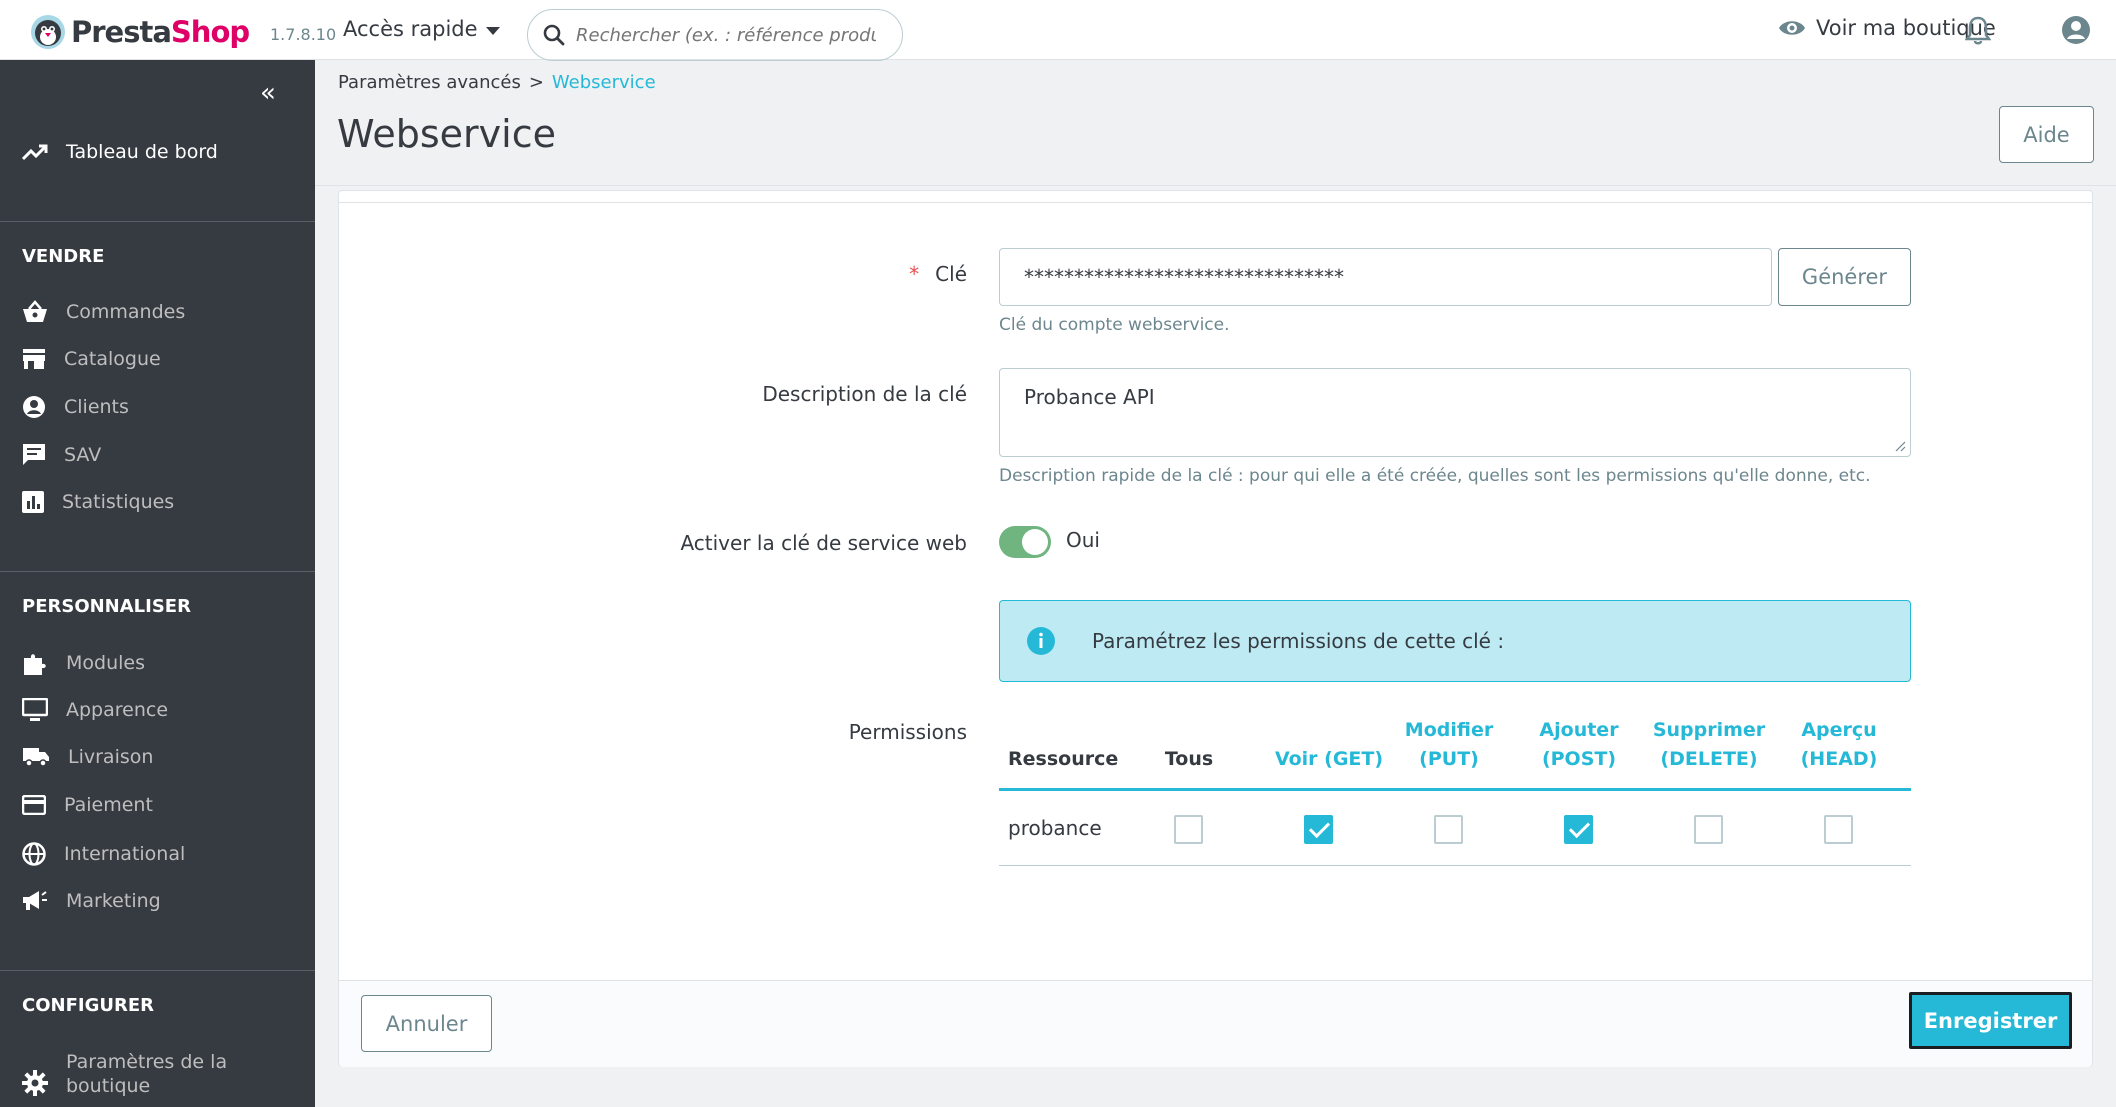 Image resolution: width=2116 pixels, height=1107 pixels. Describe the element at coordinates (1838, 829) in the screenshot. I see `checkbox-head` at that location.